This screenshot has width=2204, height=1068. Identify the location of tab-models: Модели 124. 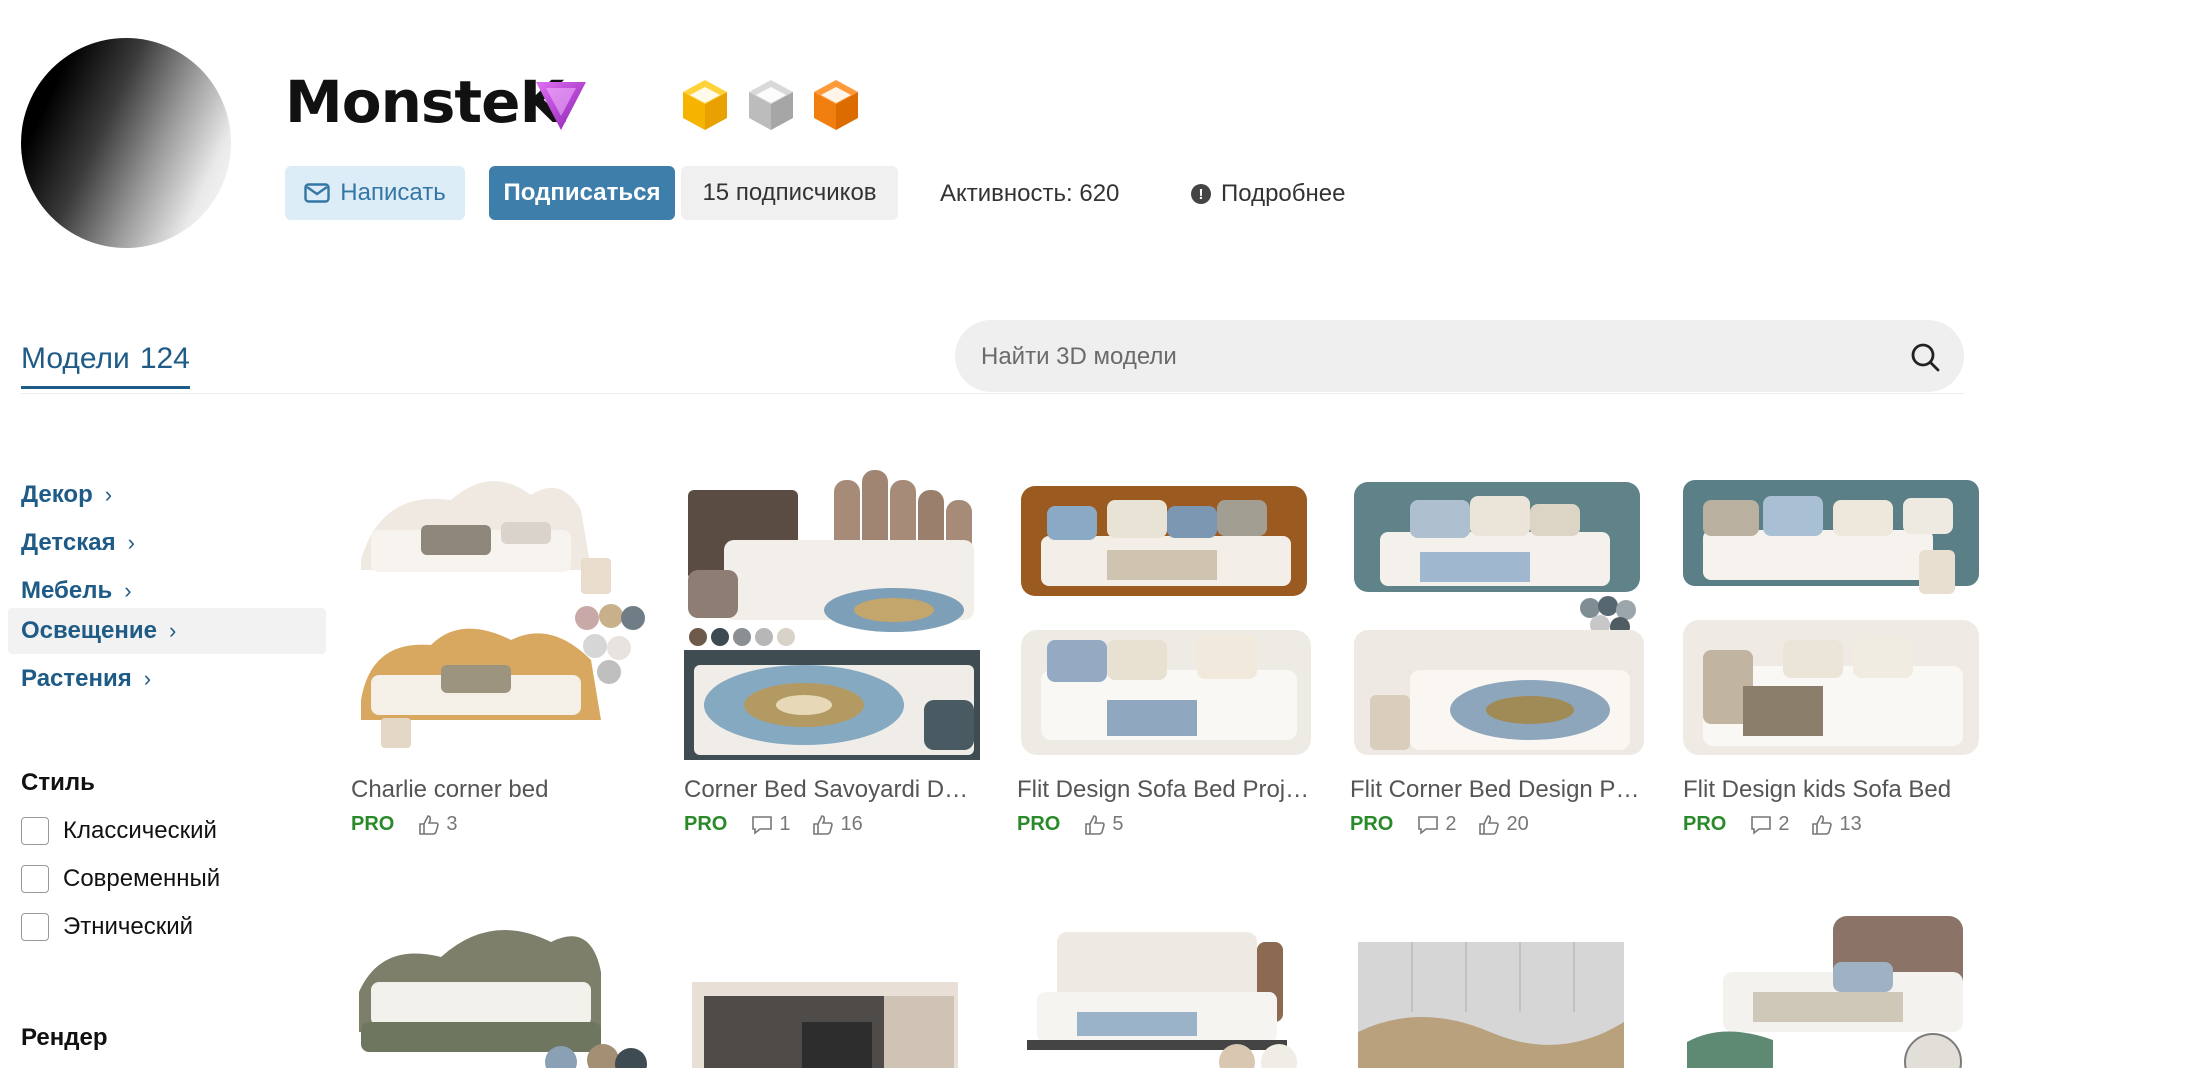
(105, 365).